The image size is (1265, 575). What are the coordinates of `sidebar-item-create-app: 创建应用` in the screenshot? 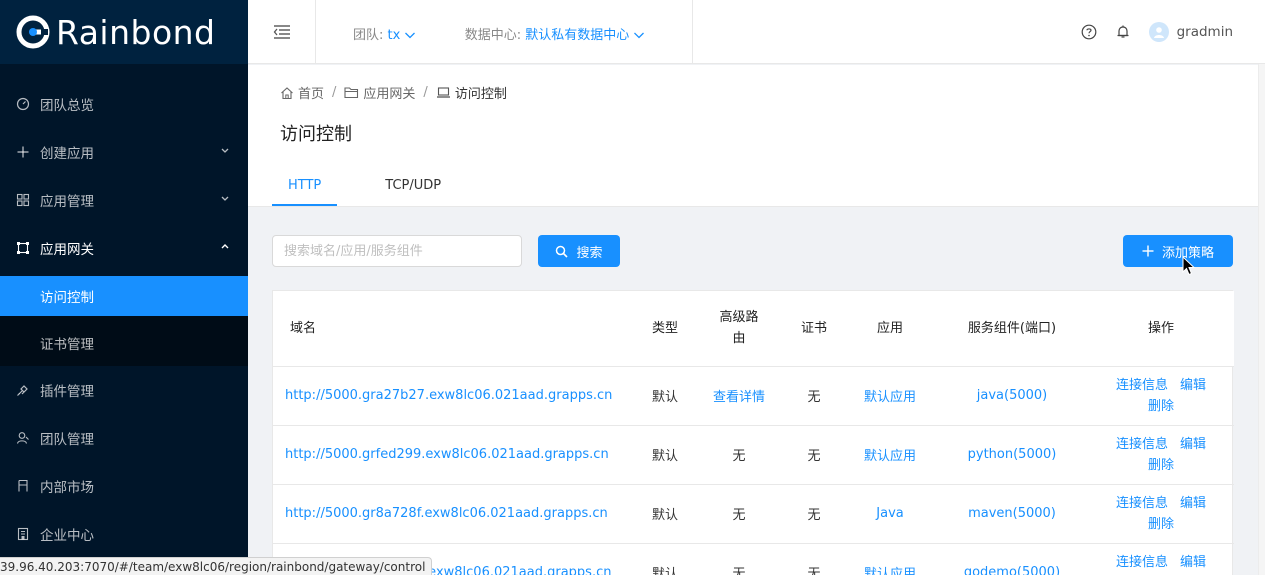 It's located at (124, 152).